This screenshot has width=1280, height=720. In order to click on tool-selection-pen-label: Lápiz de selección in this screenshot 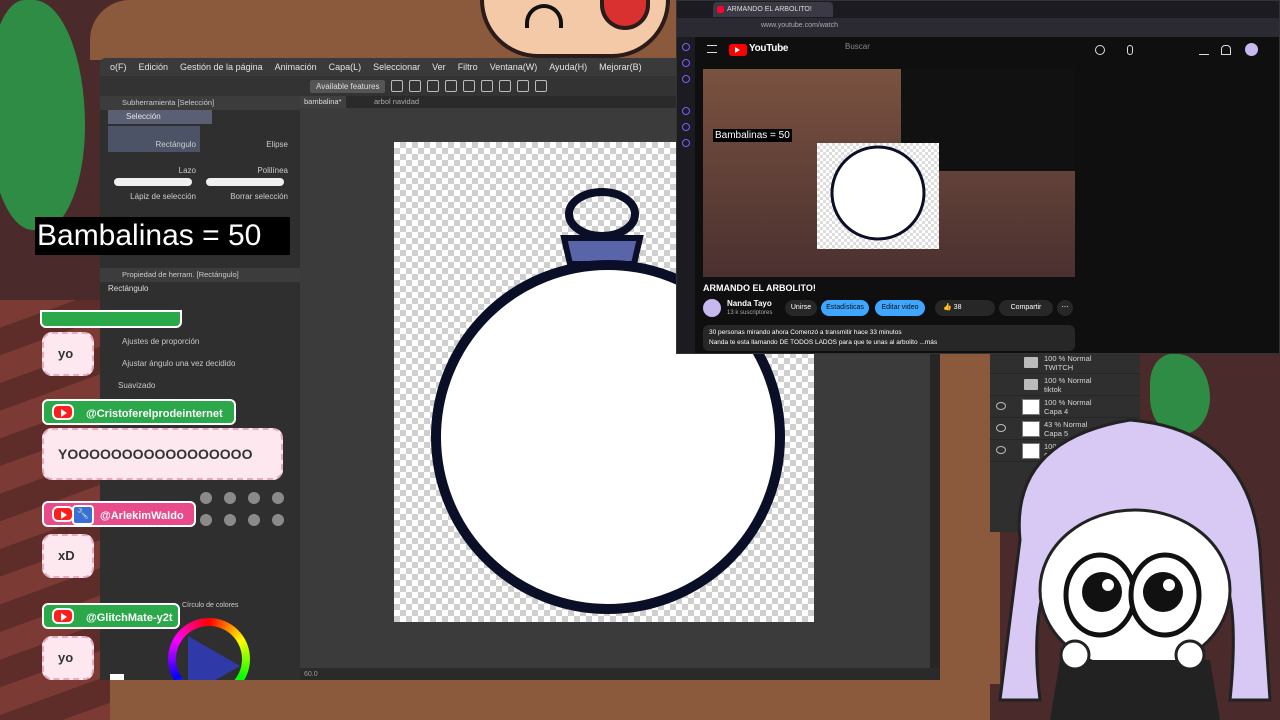, I will do `click(163, 196)`.